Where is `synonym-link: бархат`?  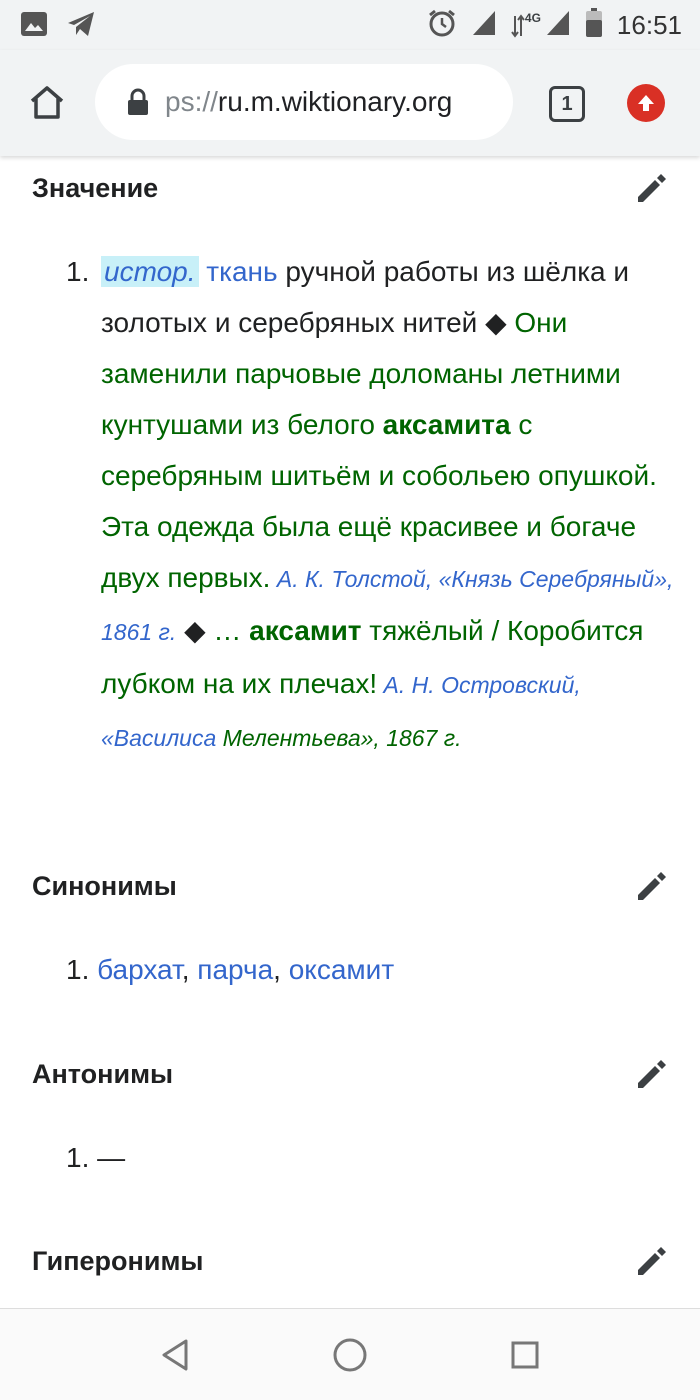
synonym-link: бархат is located at coordinates (139, 969).